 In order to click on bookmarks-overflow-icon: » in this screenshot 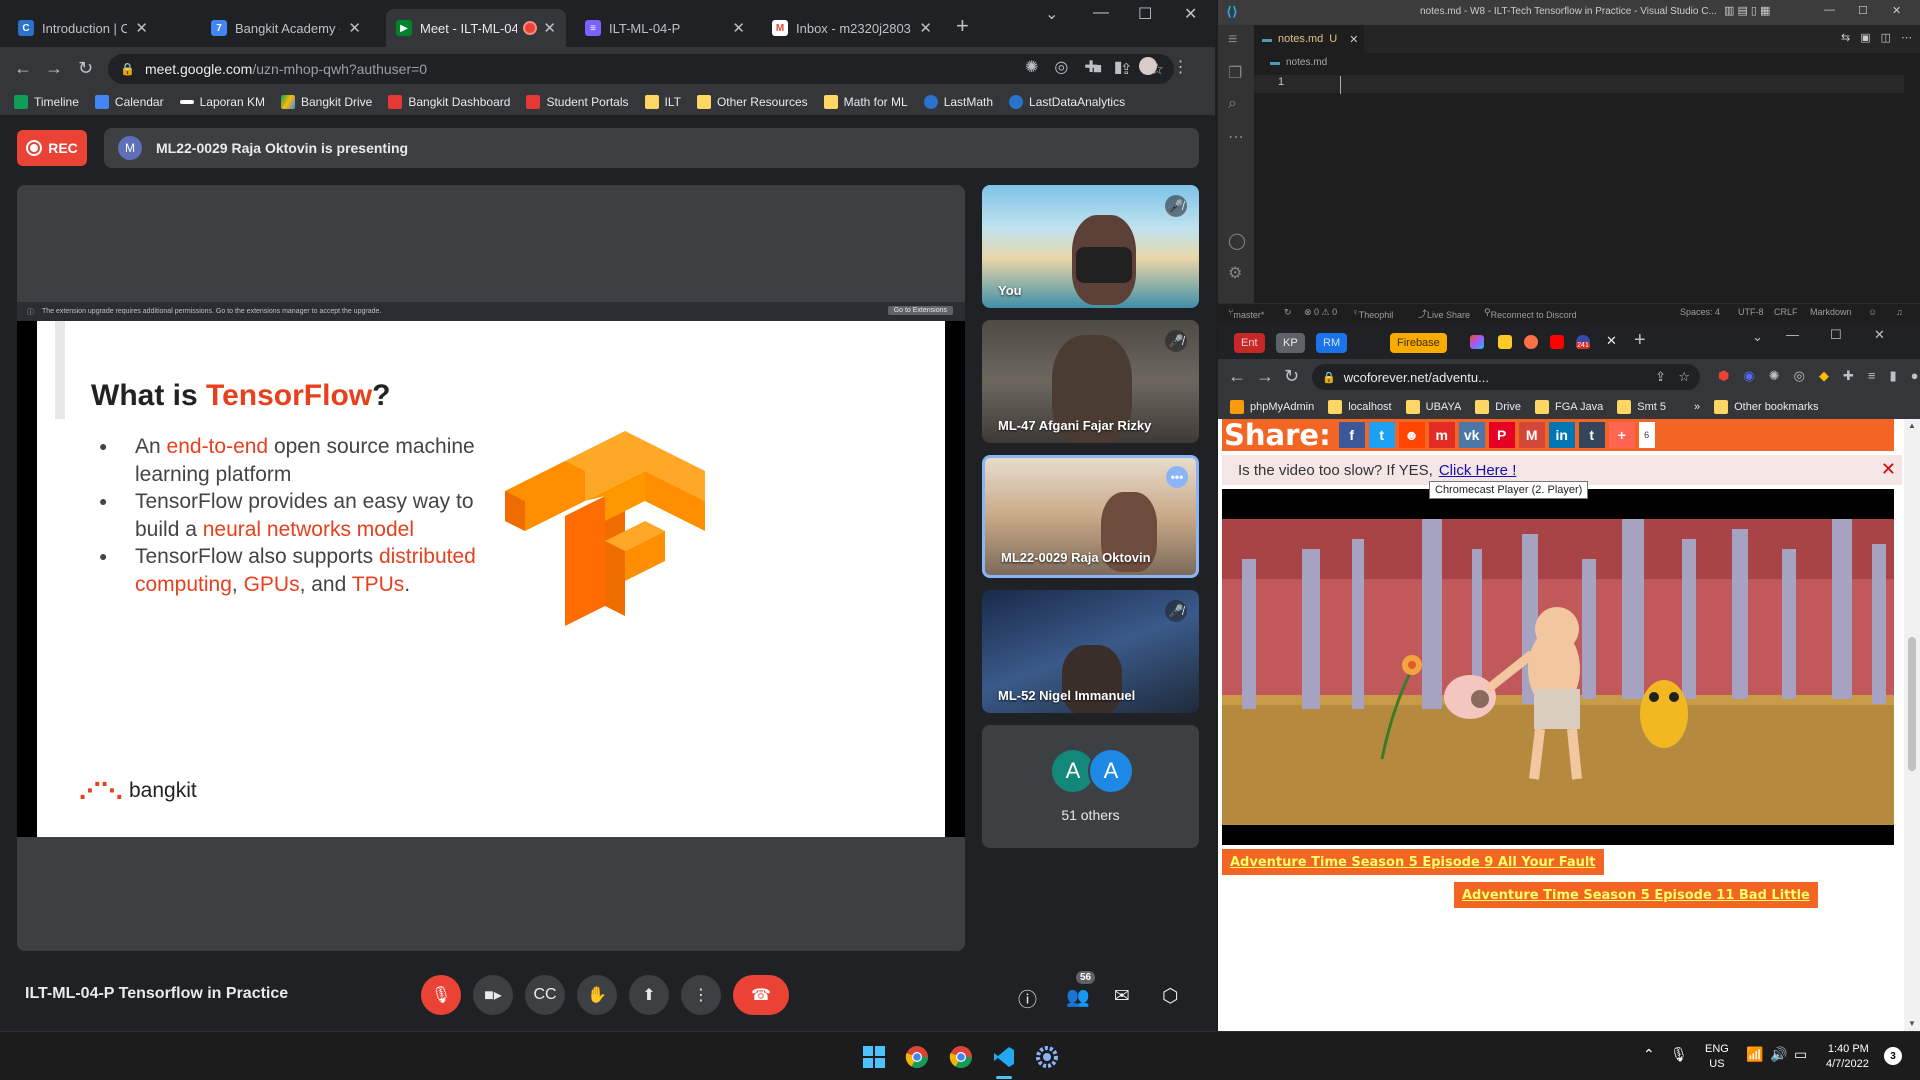, I will do `click(1697, 407)`.